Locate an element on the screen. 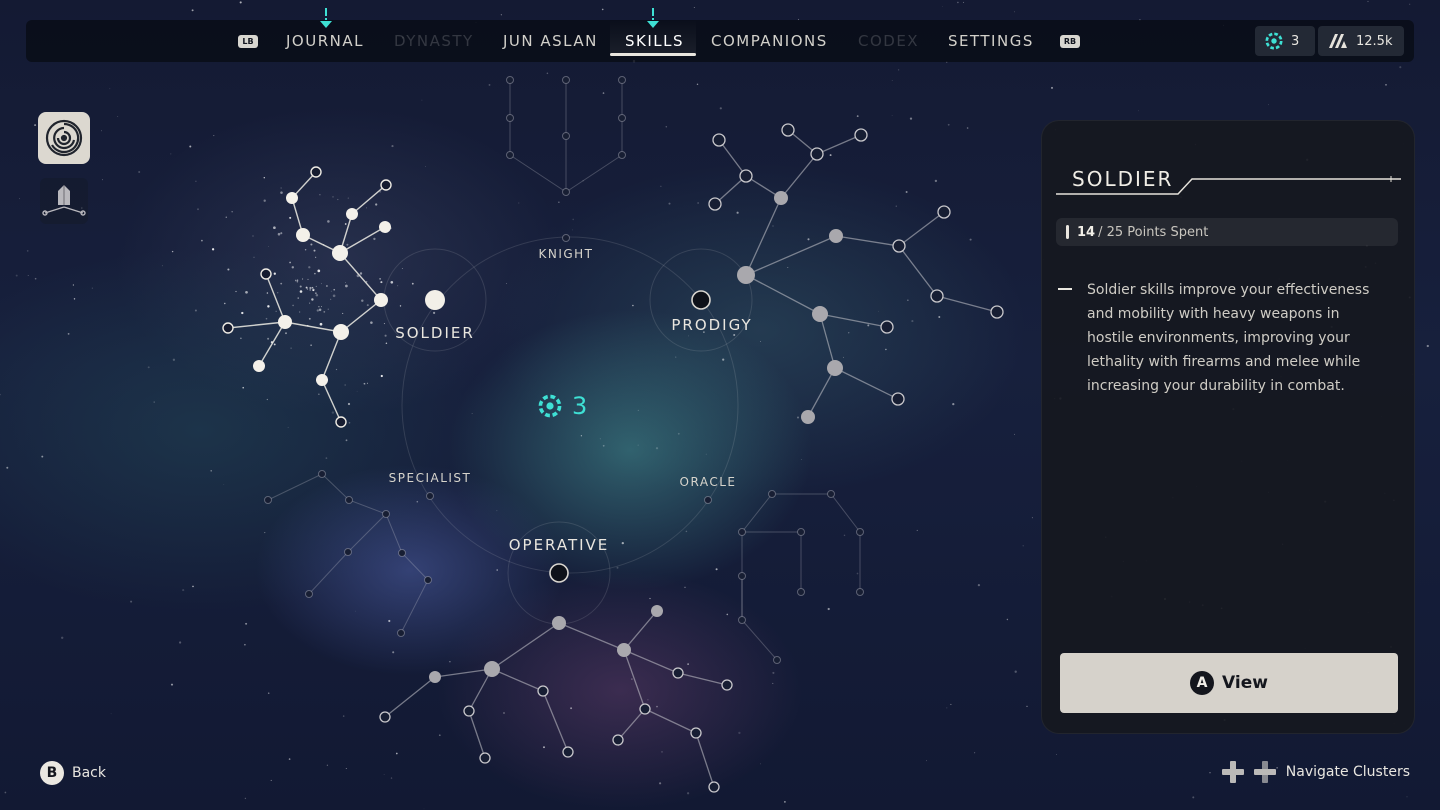  tab-dynasty: DYNASTY is located at coordinates (434, 41).